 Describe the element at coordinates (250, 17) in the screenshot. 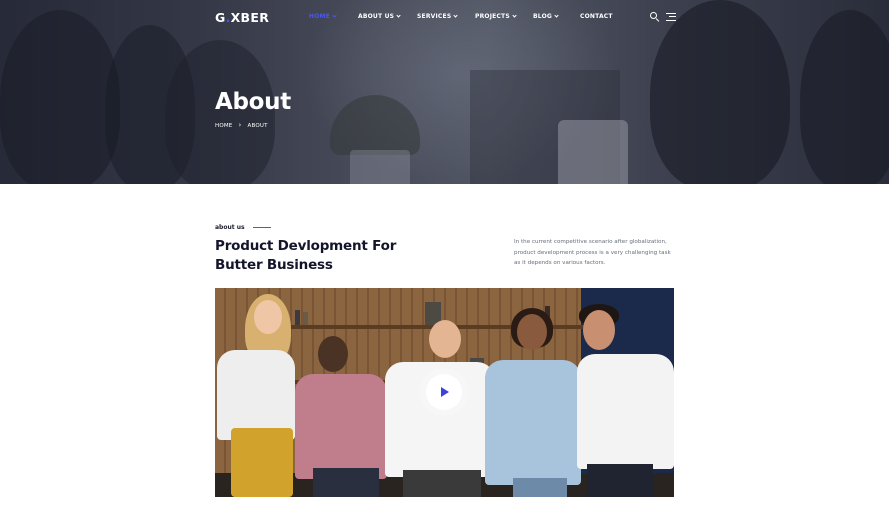

I see `logo-suffix: XBER` at that location.